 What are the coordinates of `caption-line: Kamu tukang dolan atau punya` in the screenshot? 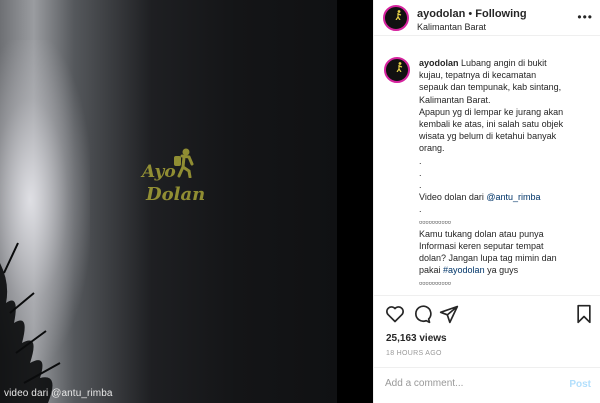 It's located at (481, 233).